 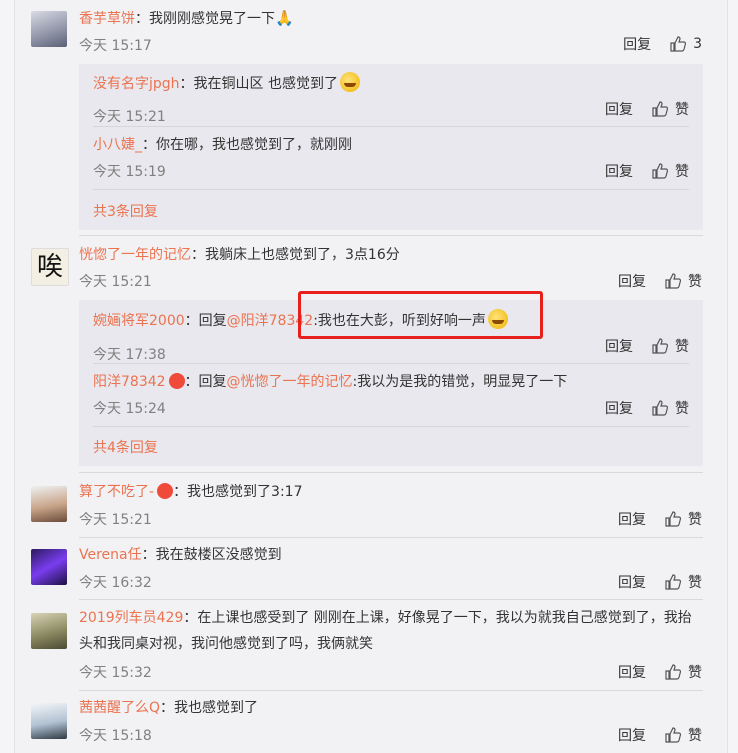 I want to click on username-link: Verena任, so click(x=110, y=555).